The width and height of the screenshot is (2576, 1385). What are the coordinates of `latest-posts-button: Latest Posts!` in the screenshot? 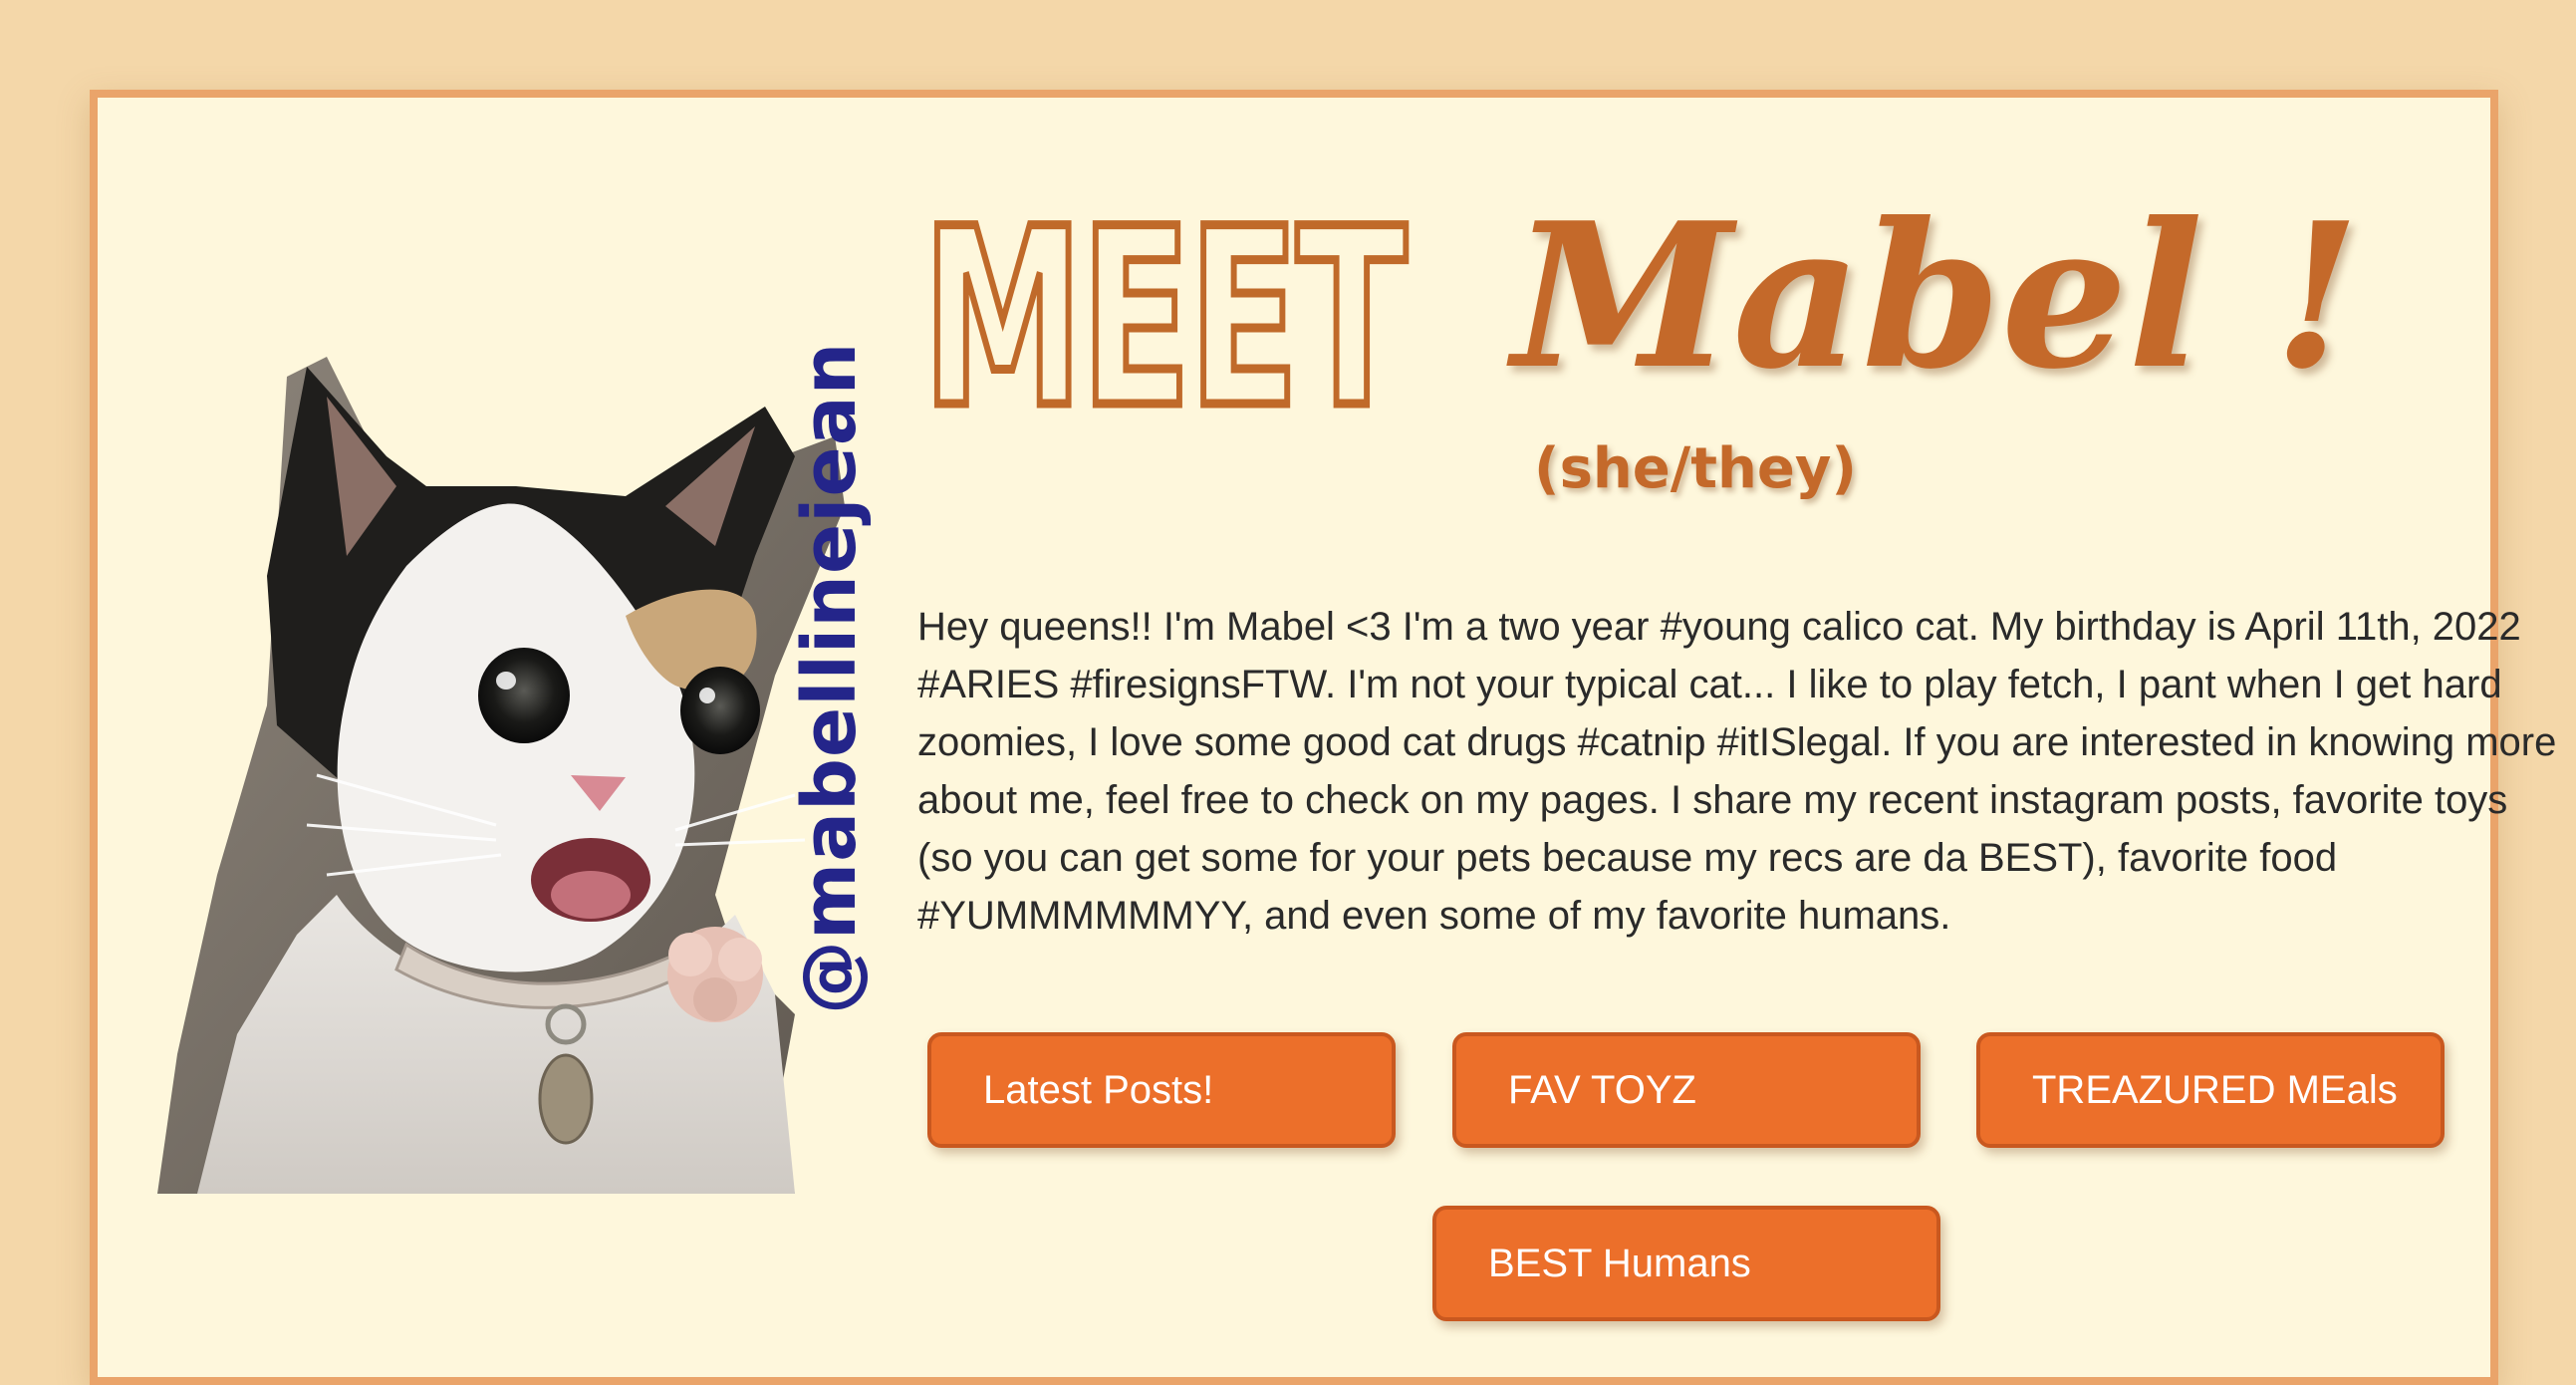 It's located at (1161, 1090).